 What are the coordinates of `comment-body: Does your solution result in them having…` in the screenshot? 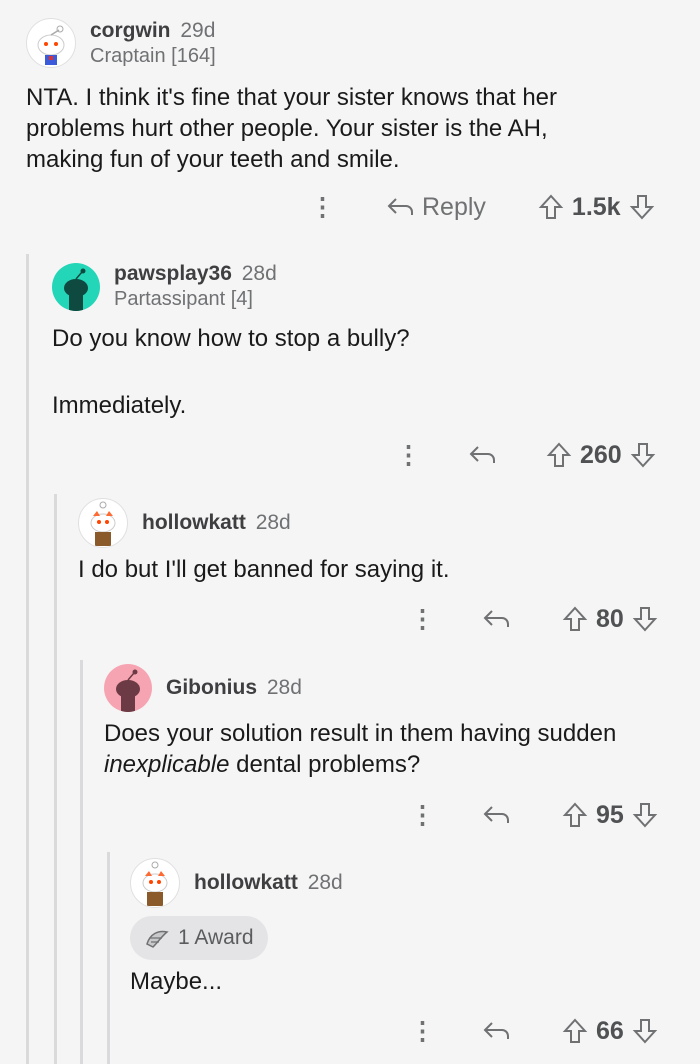 It's located at (394, 749).